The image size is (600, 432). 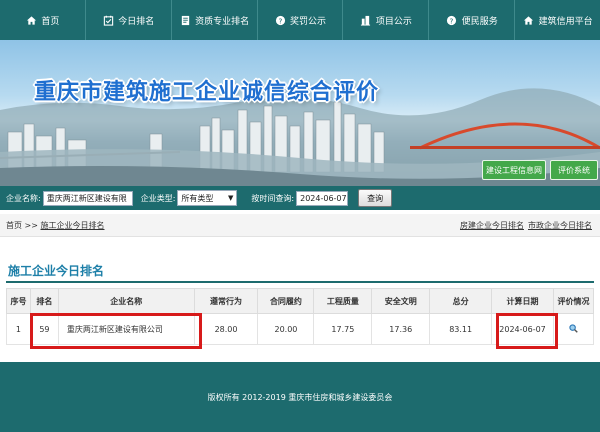 I want to click on nav-qualification-ranking: 资质专业排名, so click(x=215, y=20).